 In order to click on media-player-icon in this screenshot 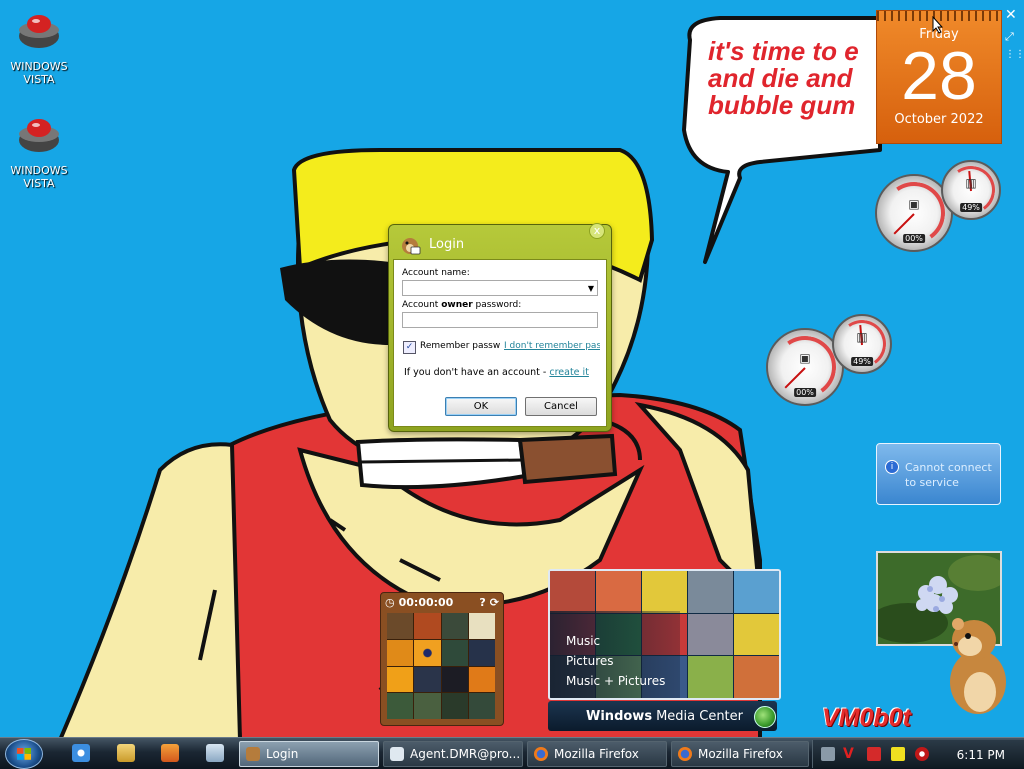, I will do `click(170, 753)`.